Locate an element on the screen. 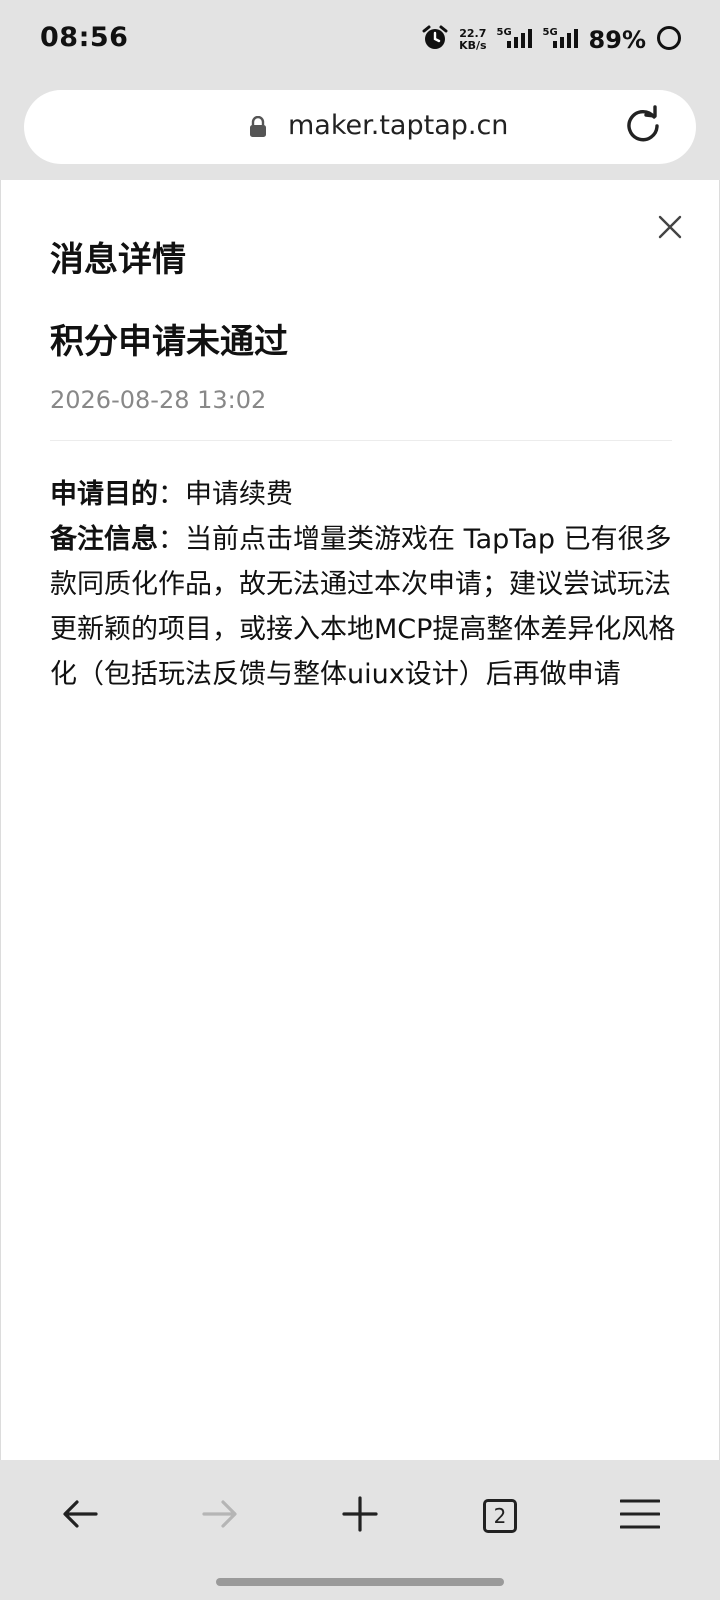 This screenshot has height=1600, width=720. alarm-icon is located at coordinates (435, 40).